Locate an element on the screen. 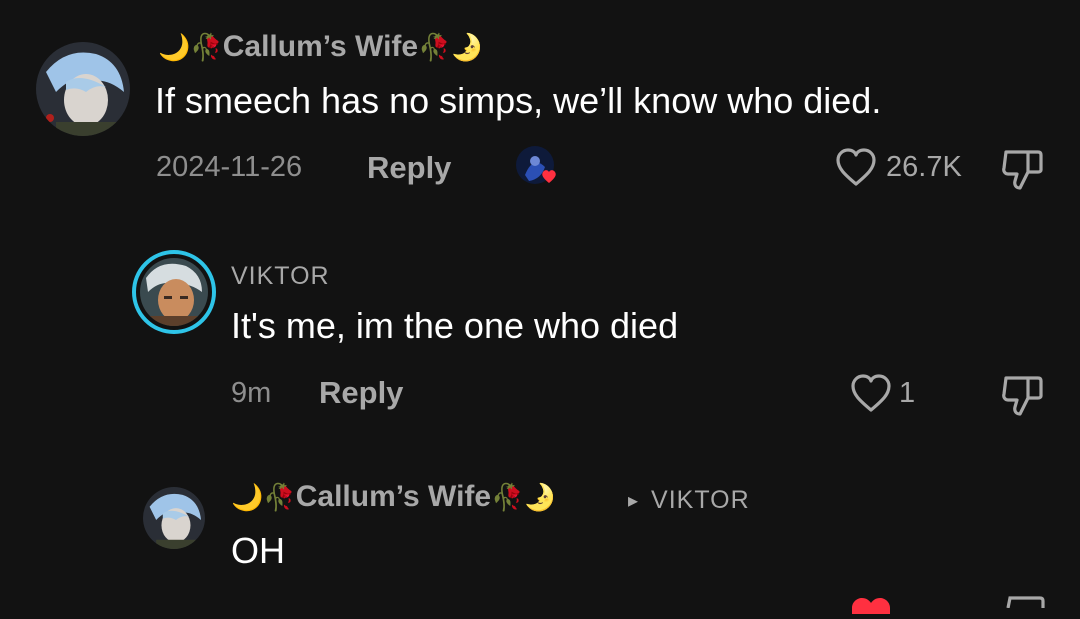 This screenshot has width=1080, height=619. comment-date: 9m is located at coordinates (251, 393).